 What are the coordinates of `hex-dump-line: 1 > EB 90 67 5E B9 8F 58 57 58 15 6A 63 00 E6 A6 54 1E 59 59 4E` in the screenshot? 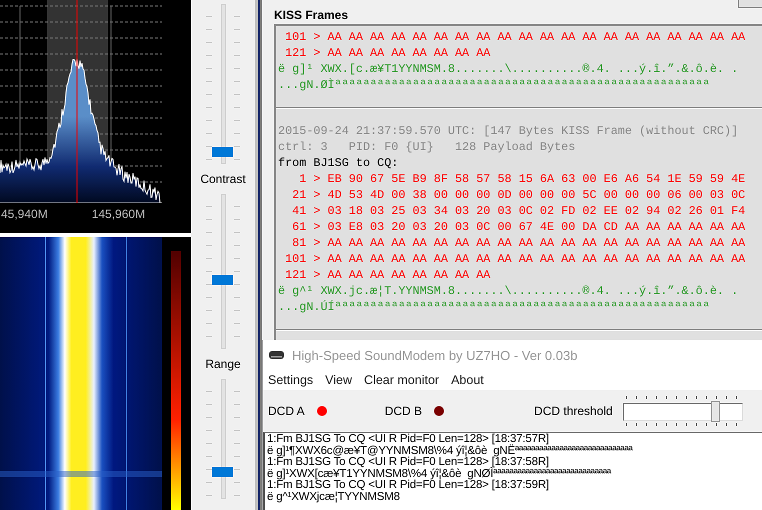 It's located at (522, 179).